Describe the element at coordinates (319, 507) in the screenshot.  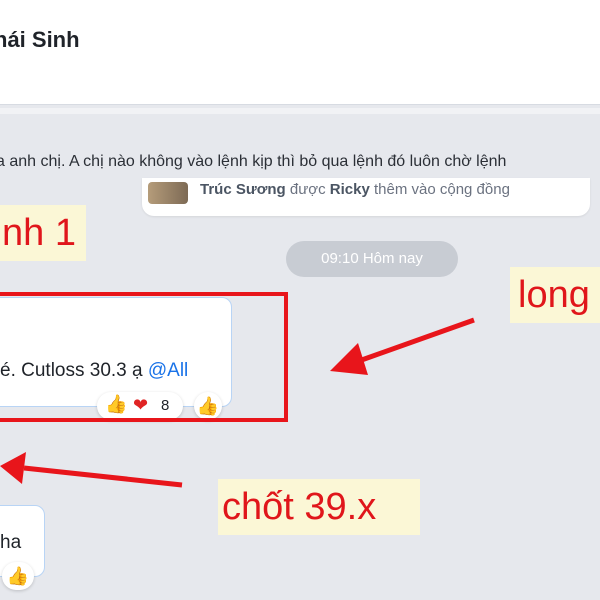
I see `annotation-bottom-label: chốt 39.x` at that location.